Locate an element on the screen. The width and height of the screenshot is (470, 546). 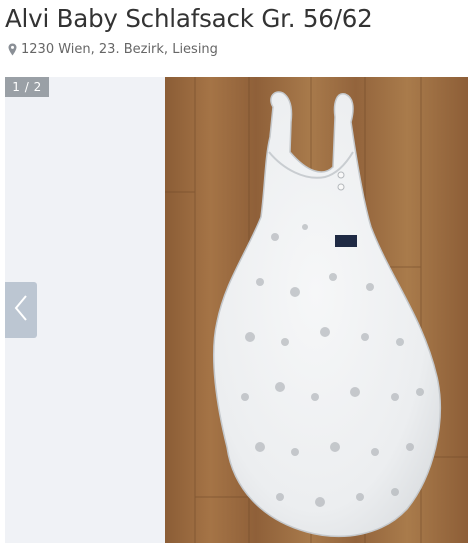
chevron-left-icon is located at coordinates (21, 310).